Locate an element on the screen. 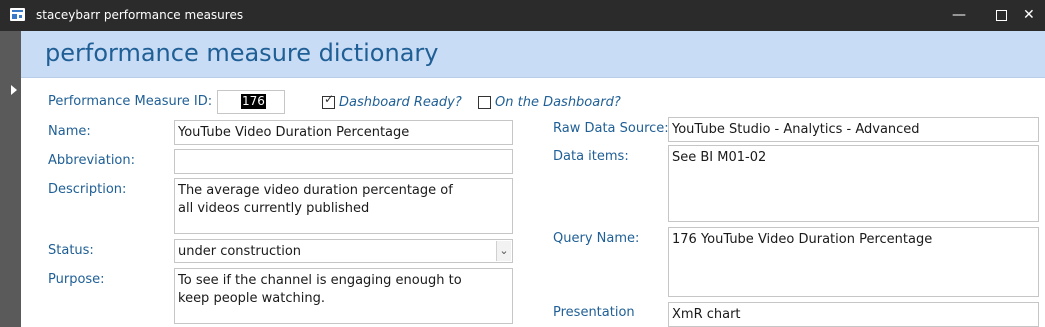  status-value: under construction is located at coordinates (240, 251).